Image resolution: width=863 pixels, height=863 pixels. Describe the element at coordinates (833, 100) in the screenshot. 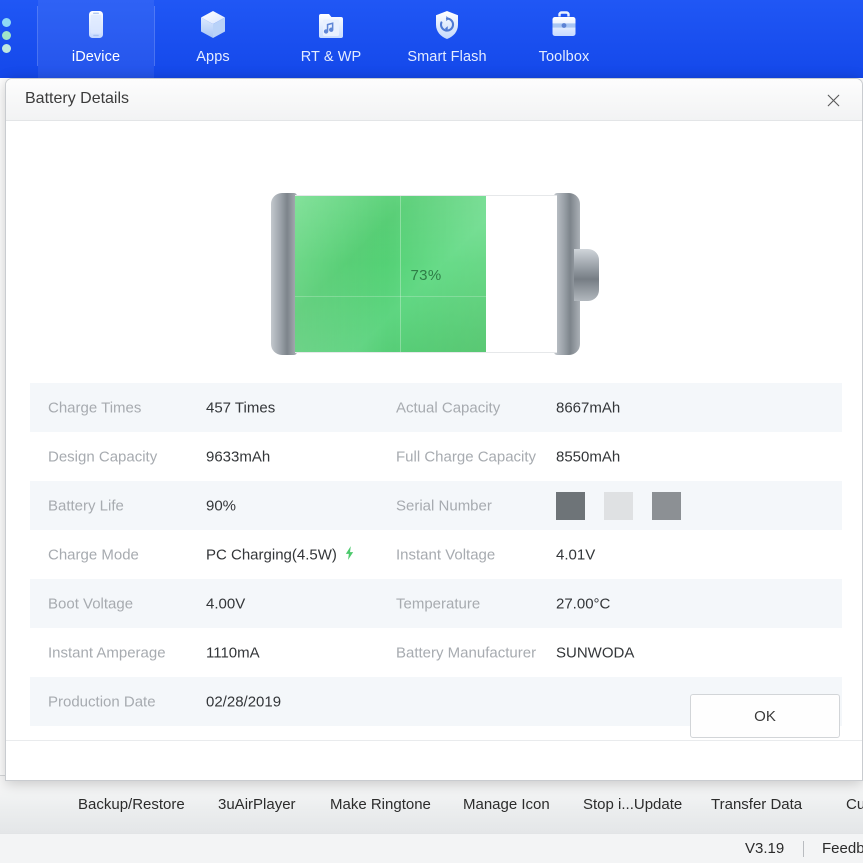

I see `close-icon` at that location.